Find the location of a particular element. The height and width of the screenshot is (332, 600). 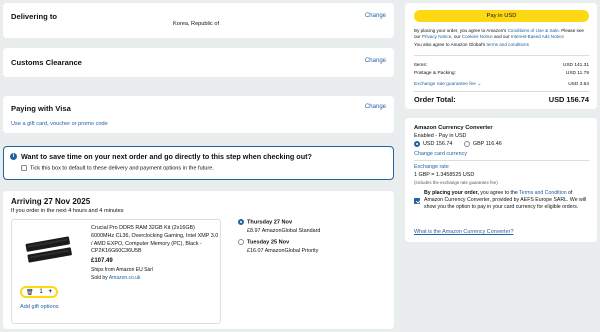

summary-divider is located at coordinates (501, 55).